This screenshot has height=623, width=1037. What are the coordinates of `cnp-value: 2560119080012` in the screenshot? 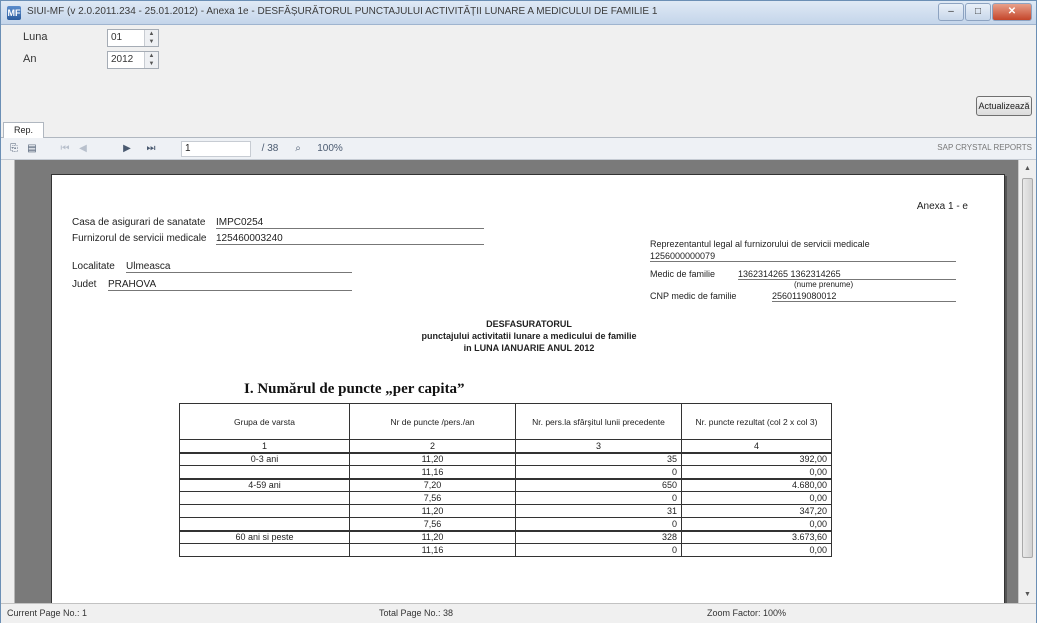 It's located at (864, 296).